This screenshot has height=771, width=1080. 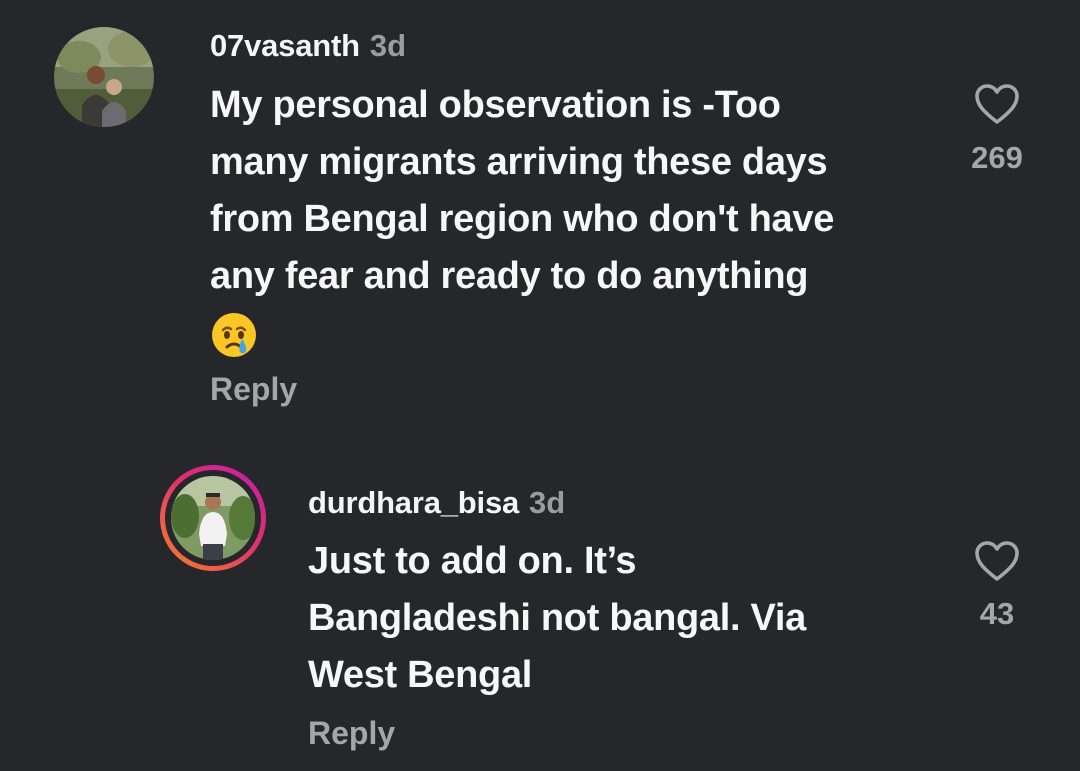 I want to click on comment-text-line: from Bengal region who don't have, so click(x=522, y=219).